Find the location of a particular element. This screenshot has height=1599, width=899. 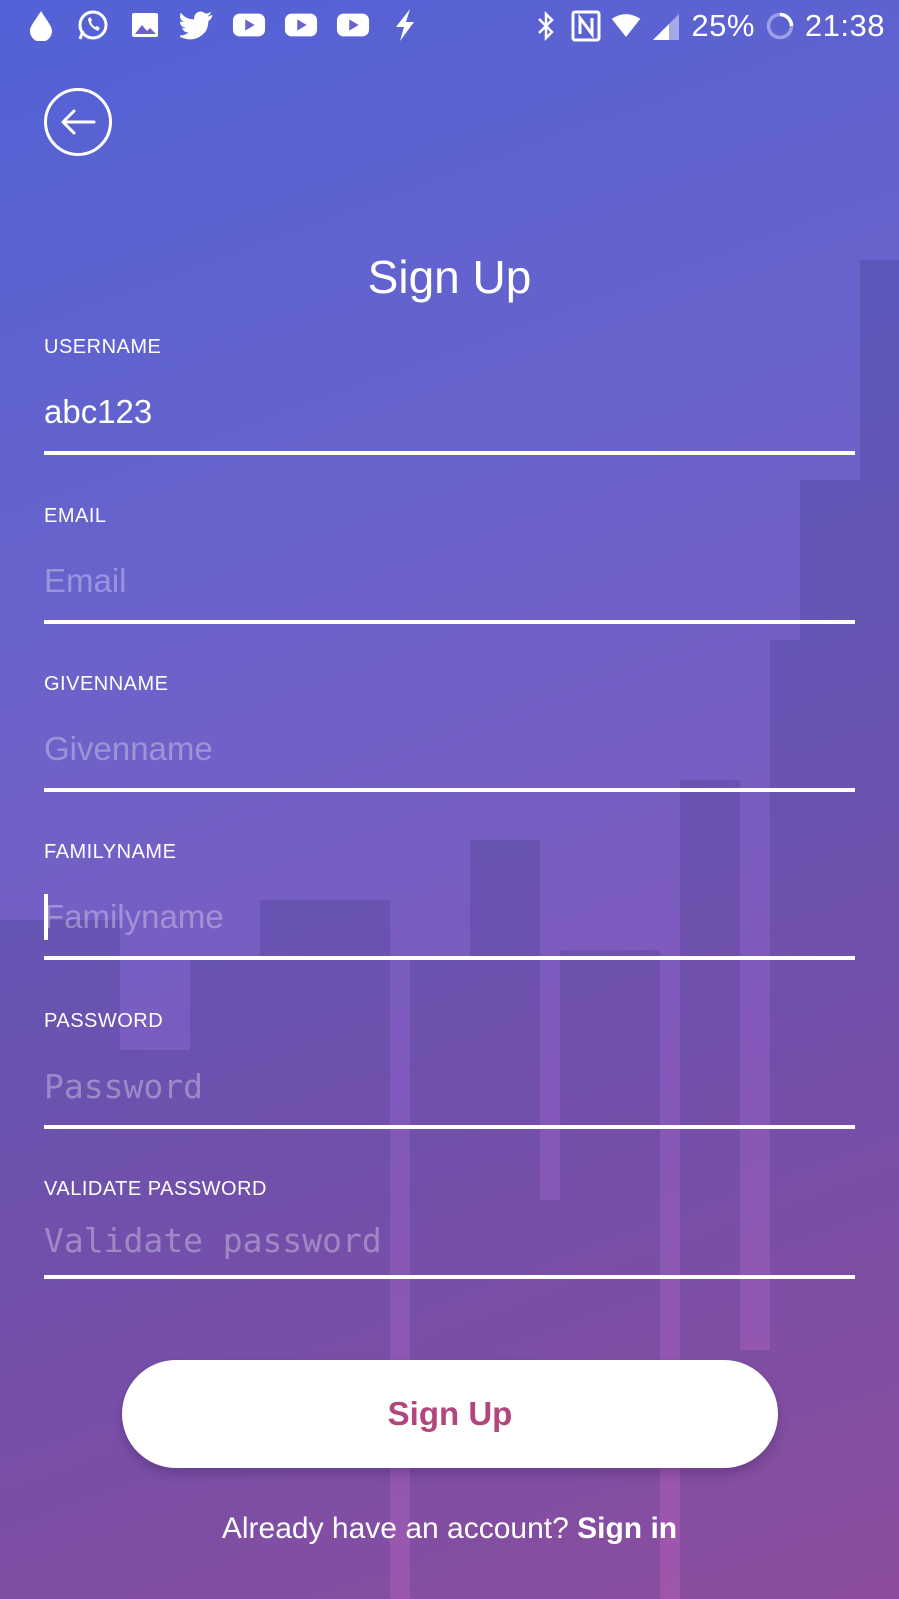

username-input is located at coordinates (449, 412).